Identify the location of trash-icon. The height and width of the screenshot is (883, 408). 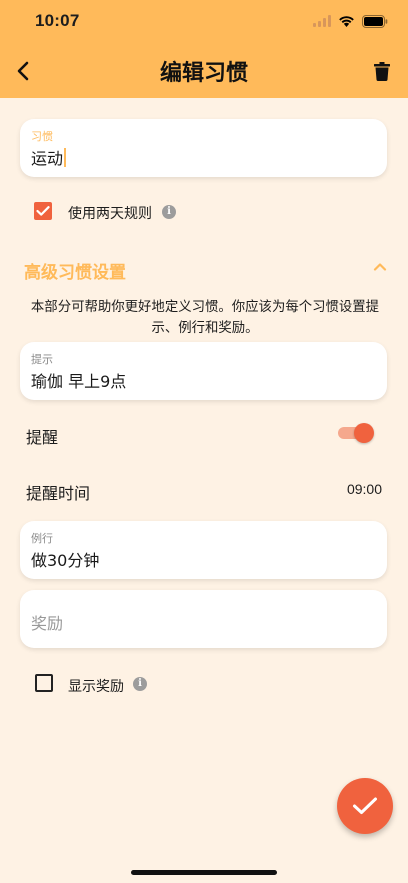
(382, 71).